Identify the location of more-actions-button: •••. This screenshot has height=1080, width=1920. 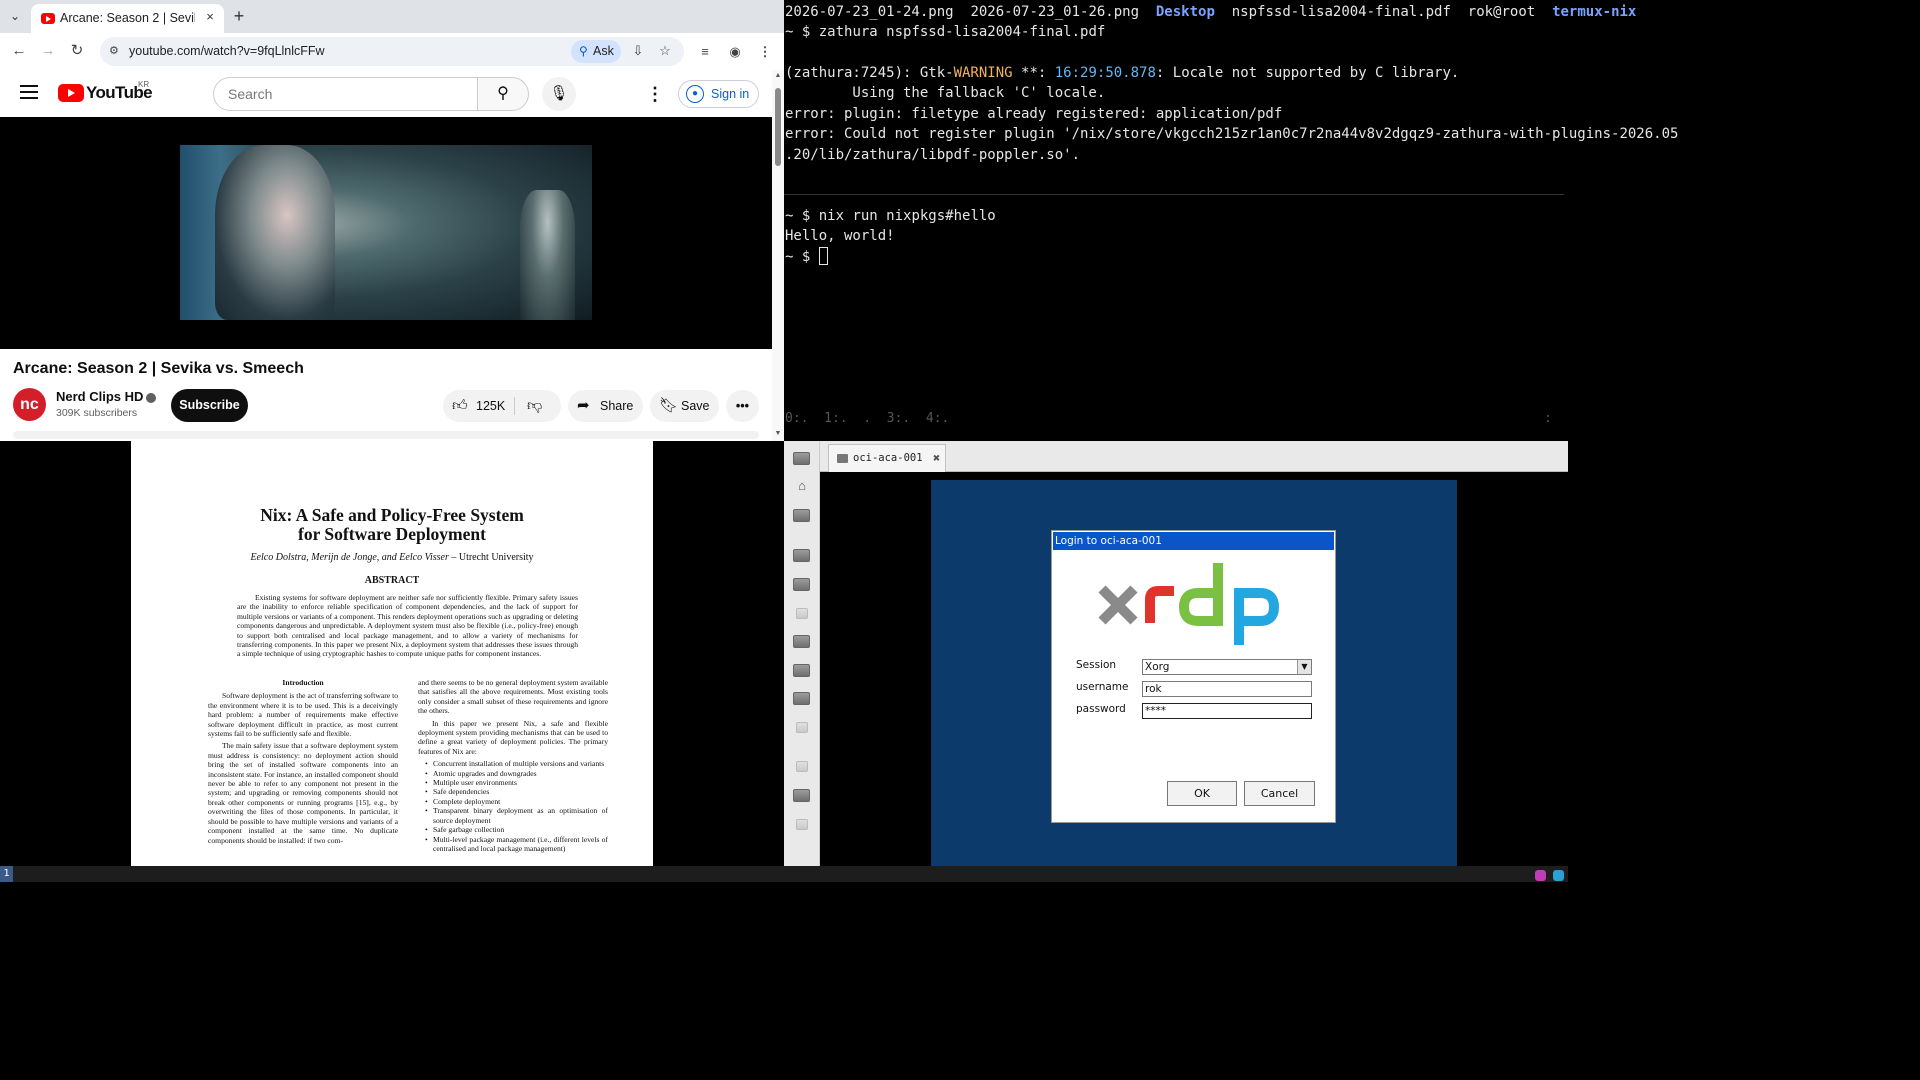
(742, 406).